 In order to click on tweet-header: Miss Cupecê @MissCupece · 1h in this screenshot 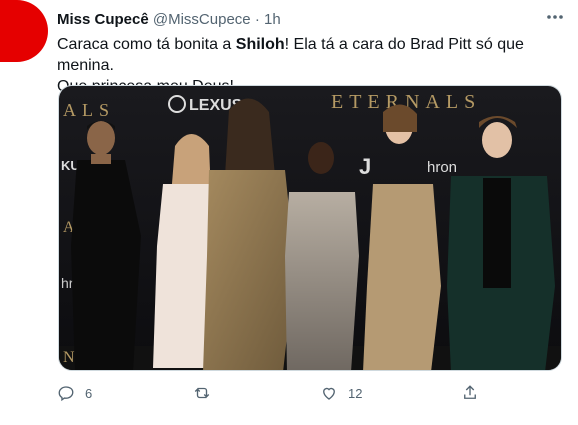, I will do `click(311, 21)`.